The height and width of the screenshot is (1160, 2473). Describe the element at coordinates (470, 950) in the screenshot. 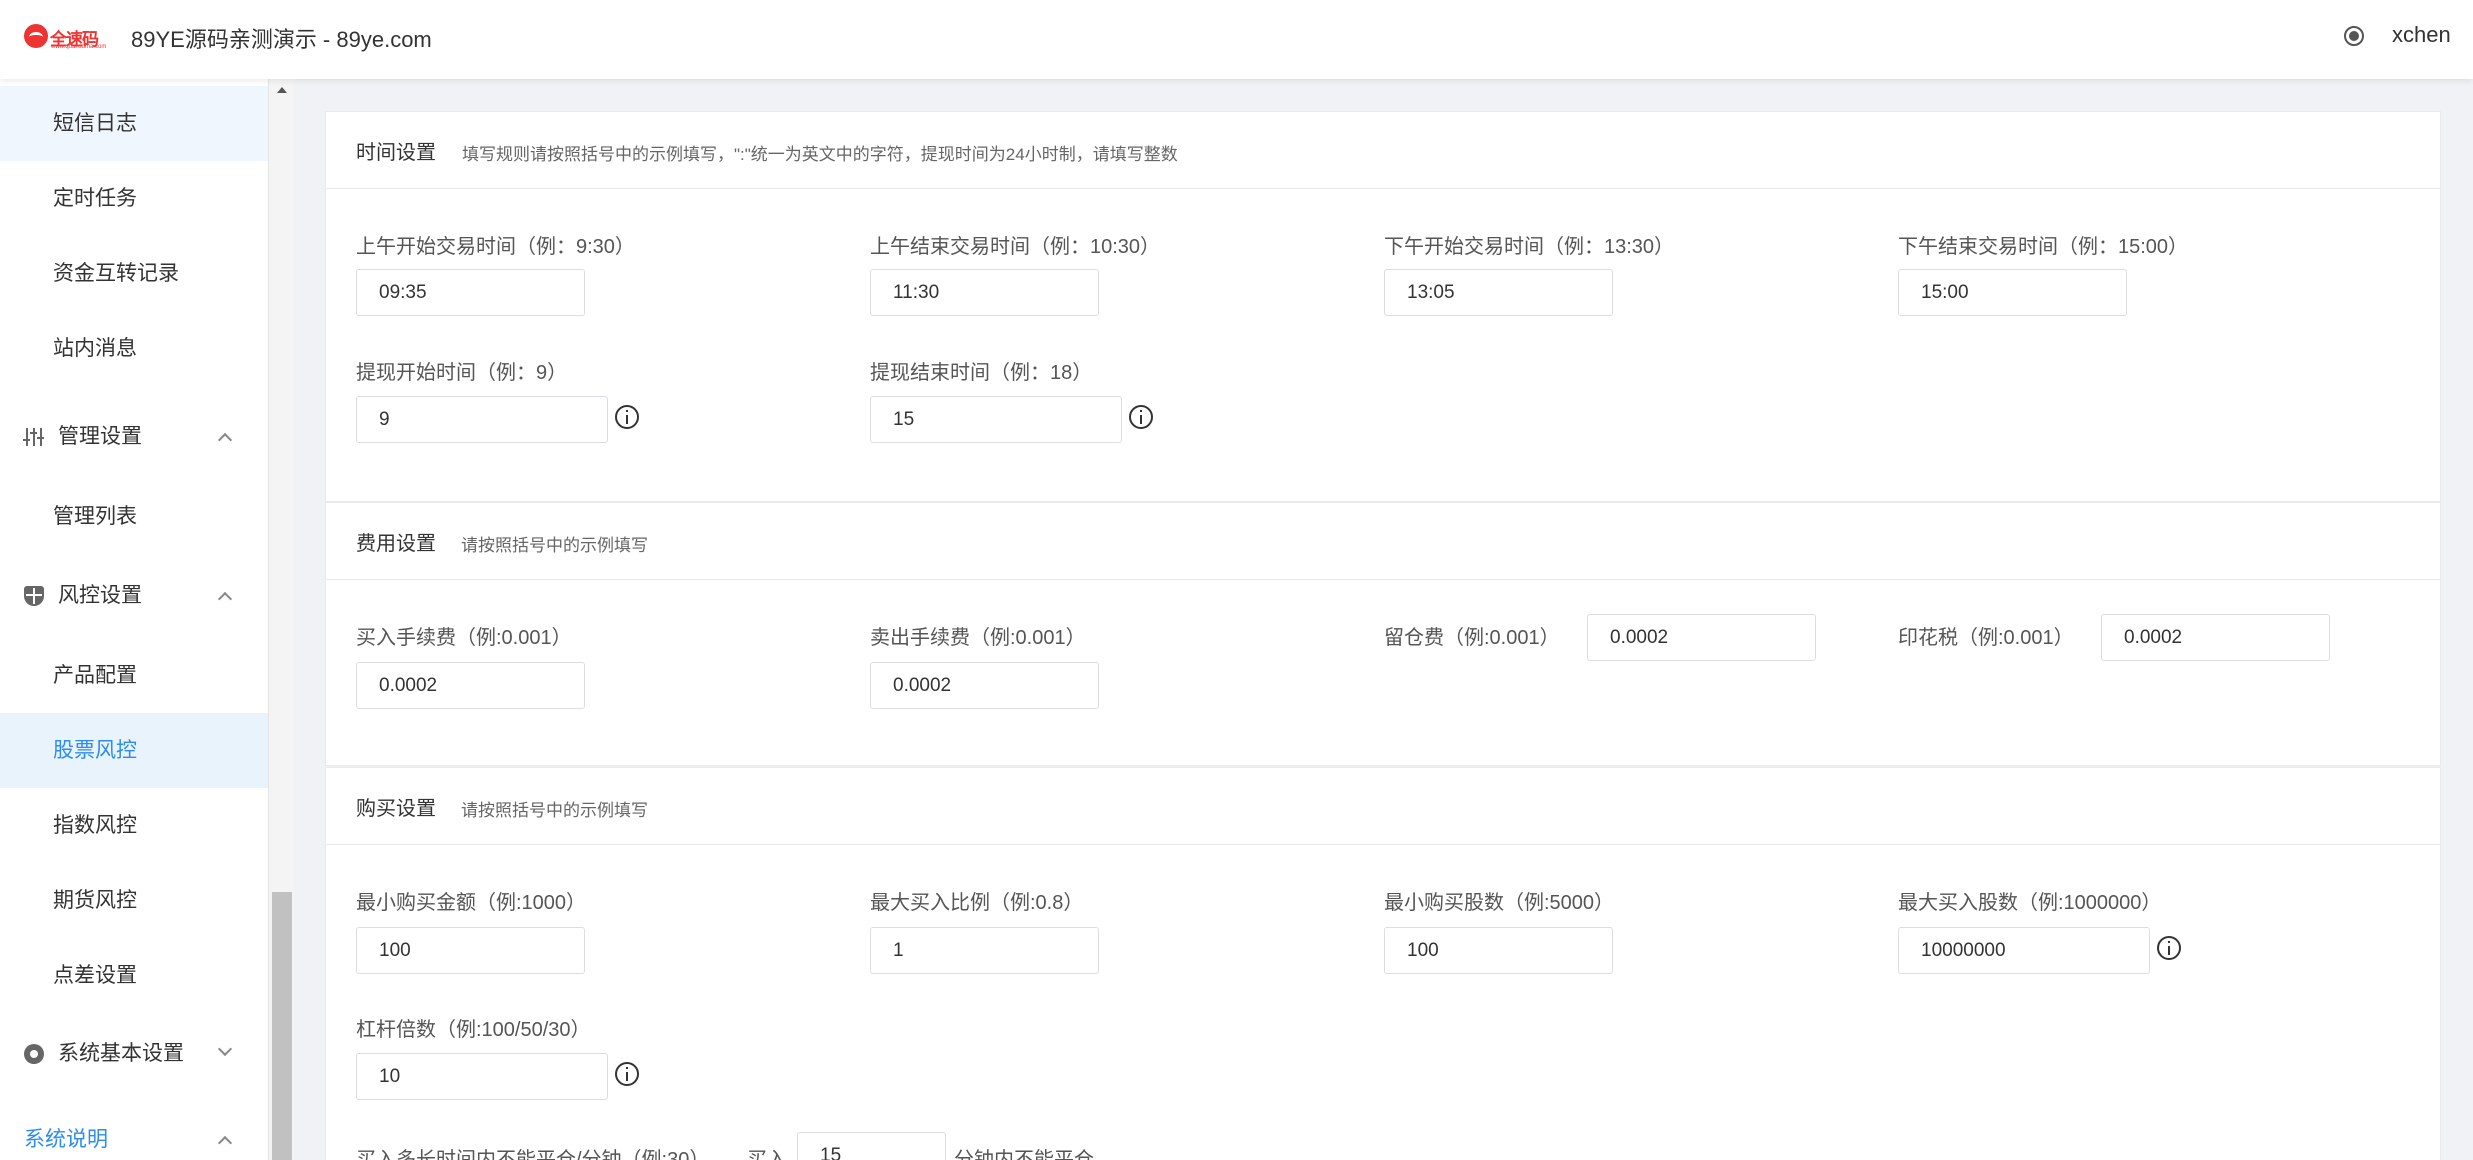

I see `min-buy-amount-input: 100` at that location.